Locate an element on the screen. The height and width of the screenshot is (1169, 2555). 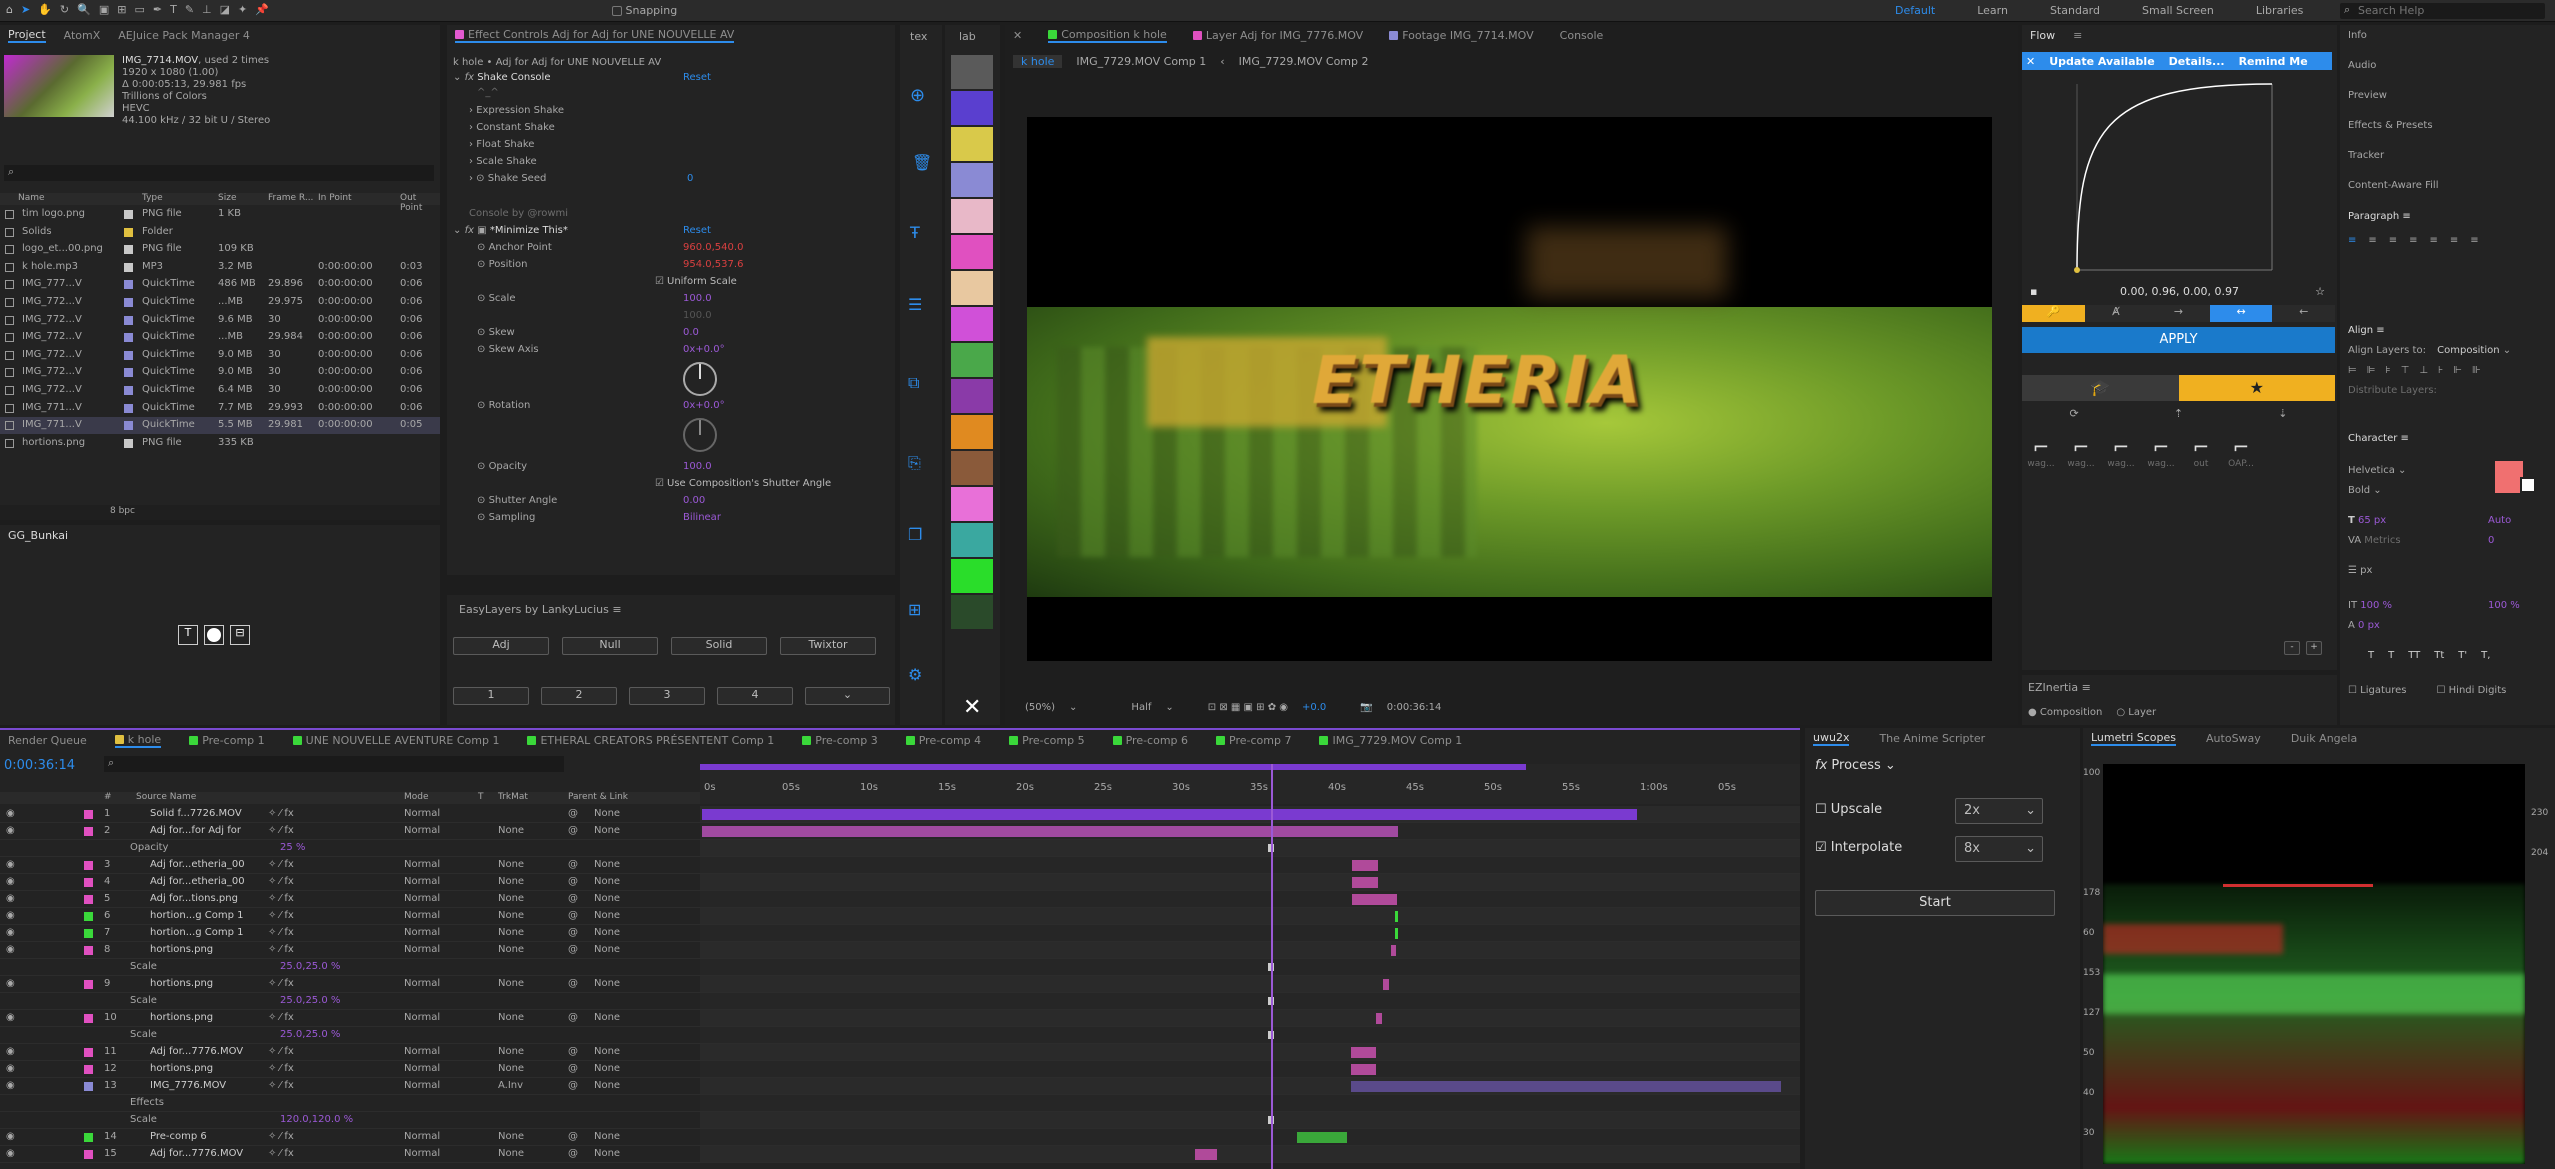
timeline-tab: Pre-comp 7 is located at coordinates (1253, 740).